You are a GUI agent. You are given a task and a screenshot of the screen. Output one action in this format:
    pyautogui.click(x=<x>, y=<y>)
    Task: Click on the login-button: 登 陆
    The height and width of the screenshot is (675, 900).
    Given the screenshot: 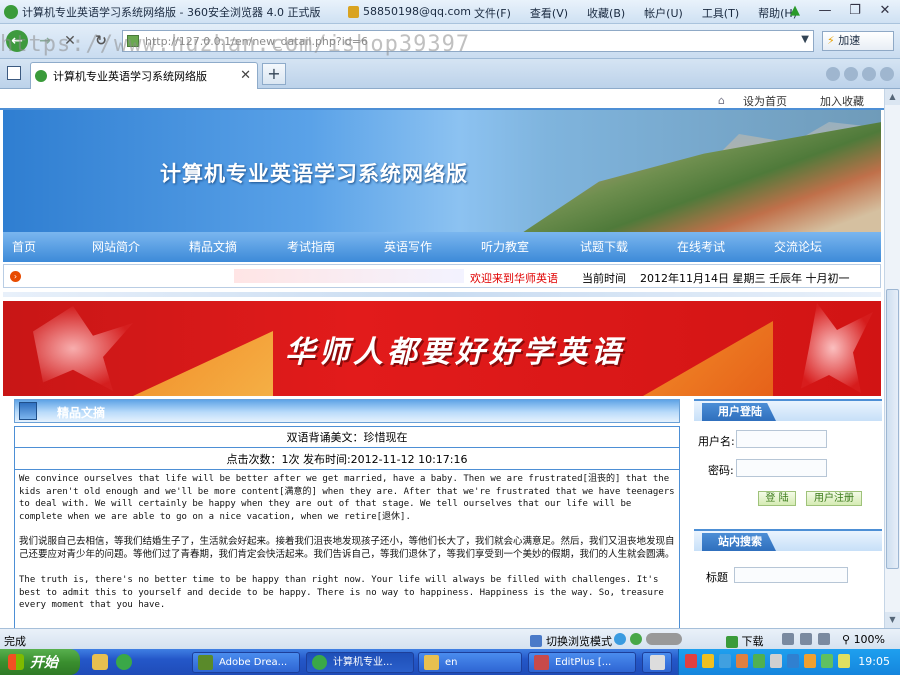 What is the action you would take?
    pyautogui.click(x=777, y=498)
    